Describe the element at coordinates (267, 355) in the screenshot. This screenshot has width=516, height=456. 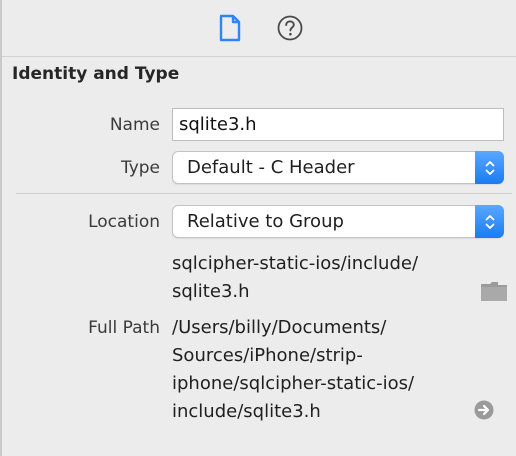
I see `full-path-line: Sources/iPhone/strip-` at that location.